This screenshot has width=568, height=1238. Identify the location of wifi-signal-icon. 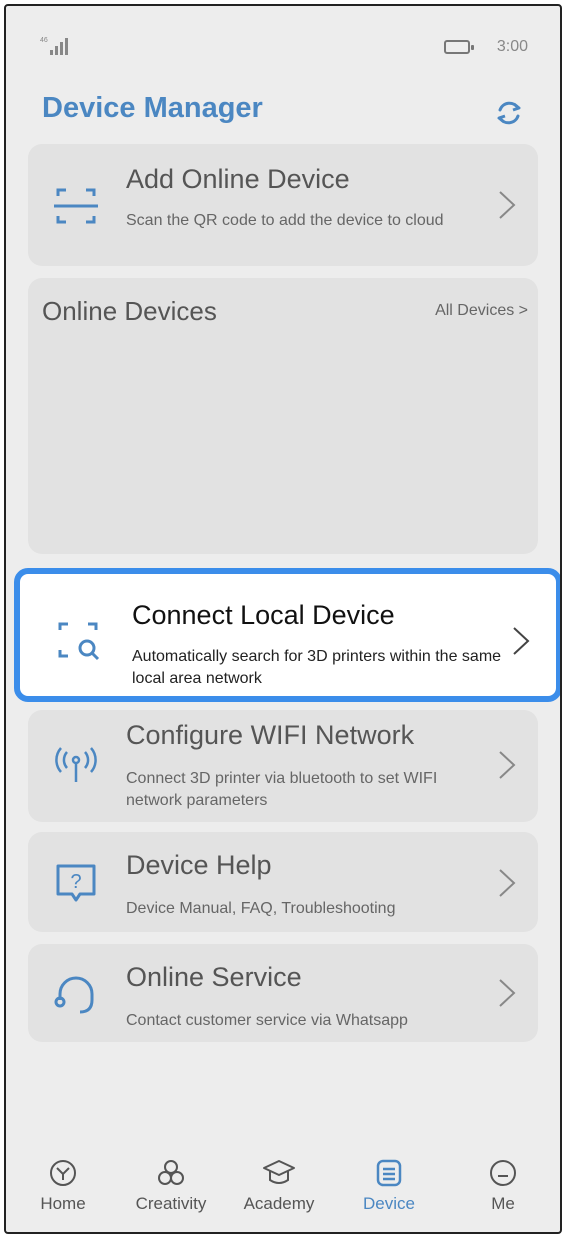
(76, 764).